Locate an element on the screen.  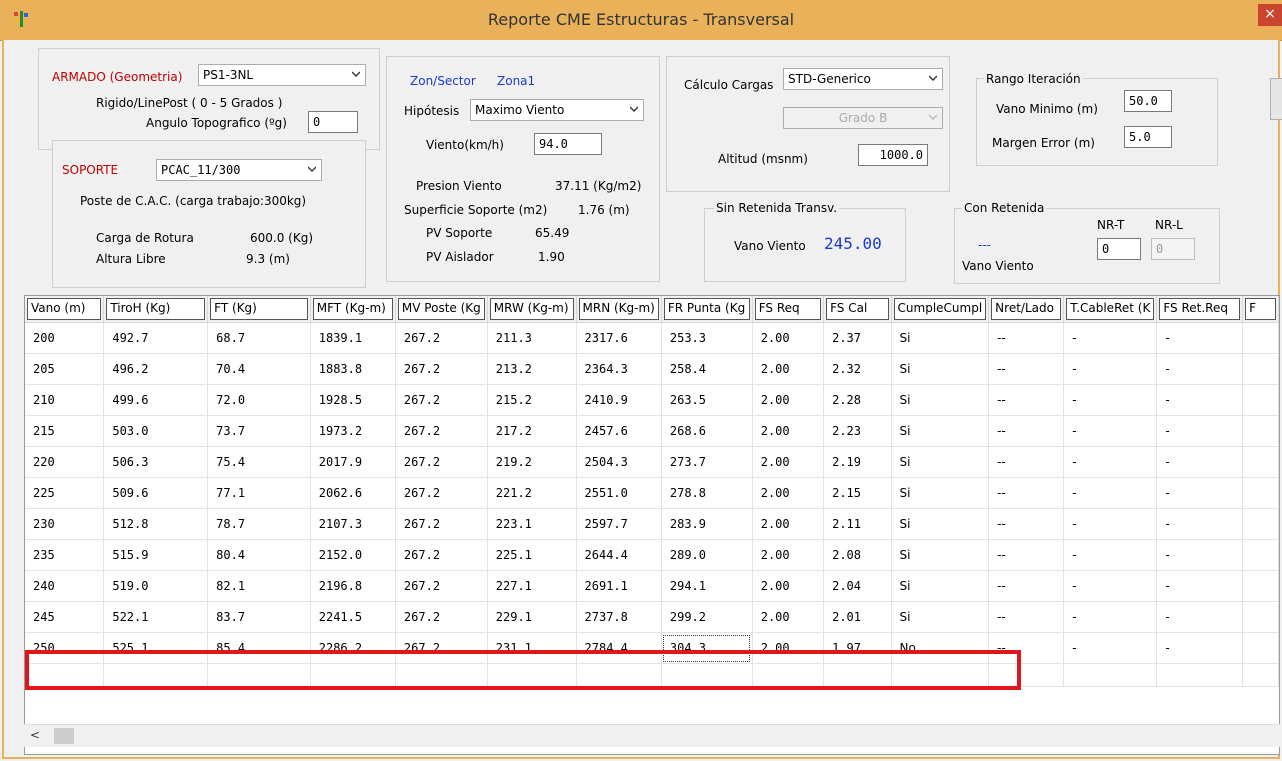
table-cell: 83.7 is located at coordinates (259, 617).